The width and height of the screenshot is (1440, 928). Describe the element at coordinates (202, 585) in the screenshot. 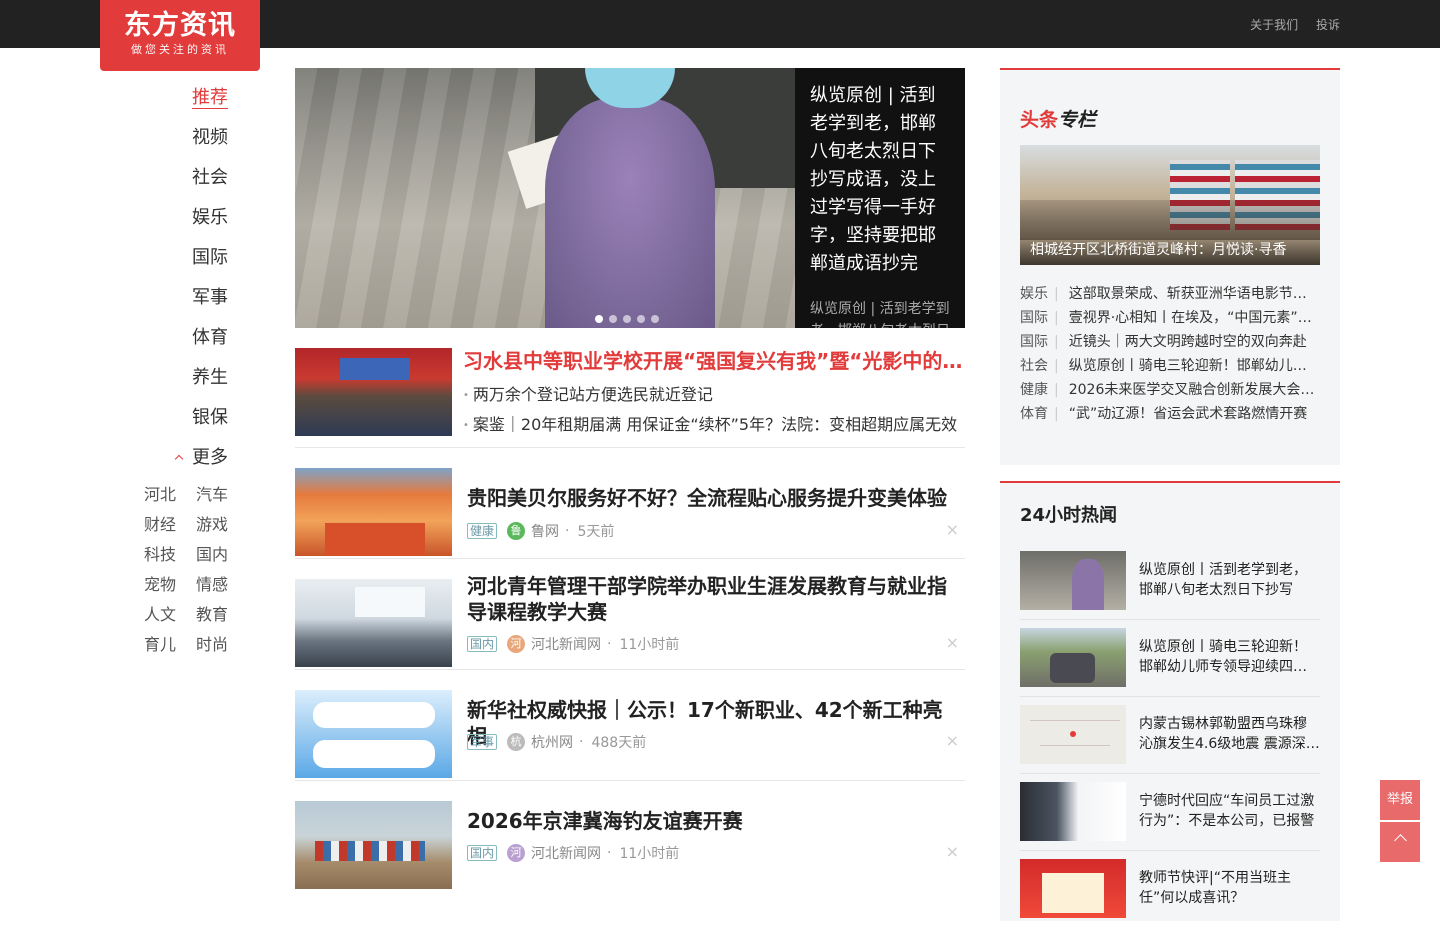

I see `sub-channel: 情感` at that location.